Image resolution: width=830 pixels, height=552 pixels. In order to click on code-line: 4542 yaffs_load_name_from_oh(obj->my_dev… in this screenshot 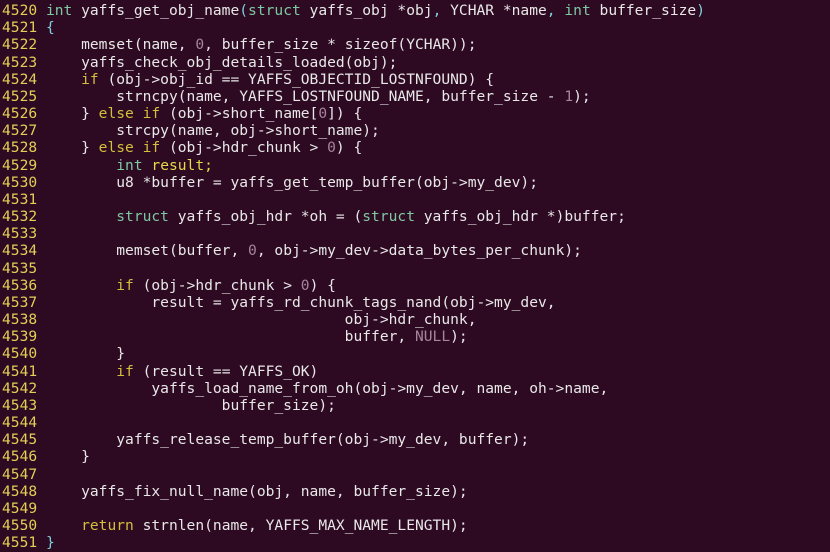, I will do `click(353, 388)`.